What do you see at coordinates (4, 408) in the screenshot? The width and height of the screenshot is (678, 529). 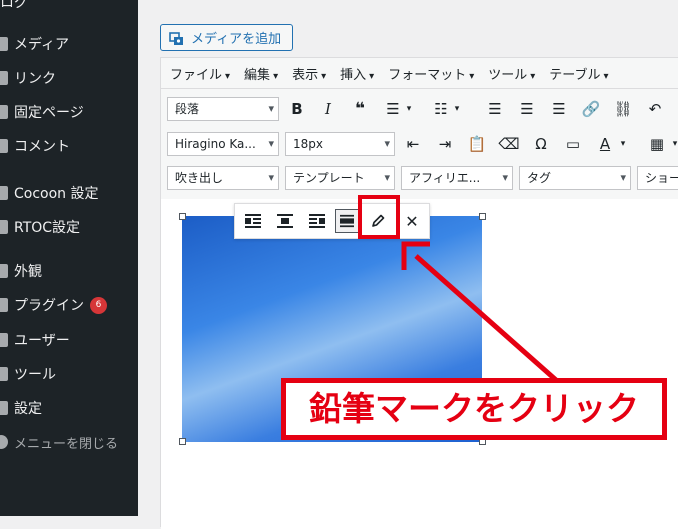 I see `settings-icon` at bounding box center [4, 408].